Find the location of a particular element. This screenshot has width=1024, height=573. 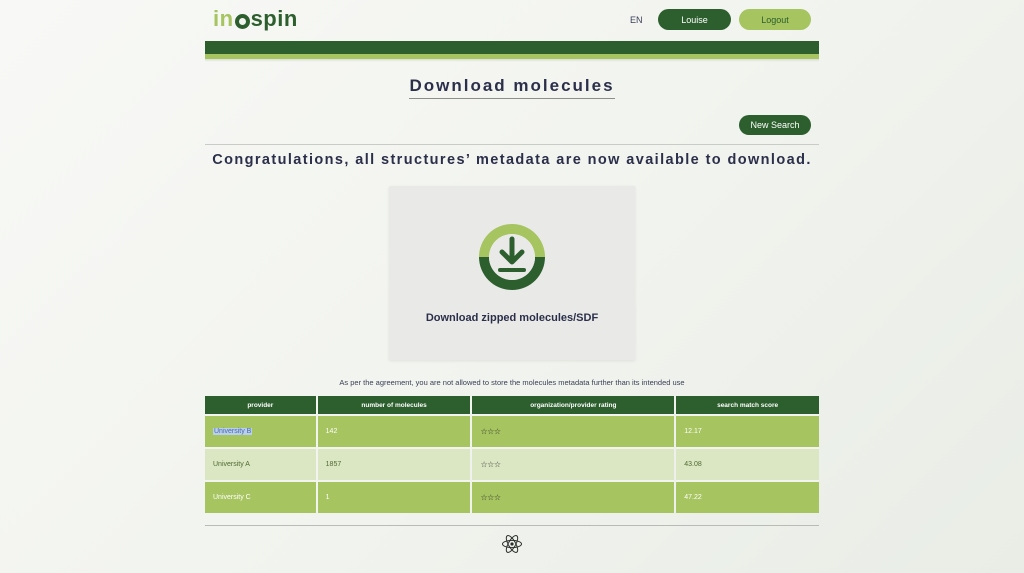

header-band-dark is located at coordinates (512, 47).